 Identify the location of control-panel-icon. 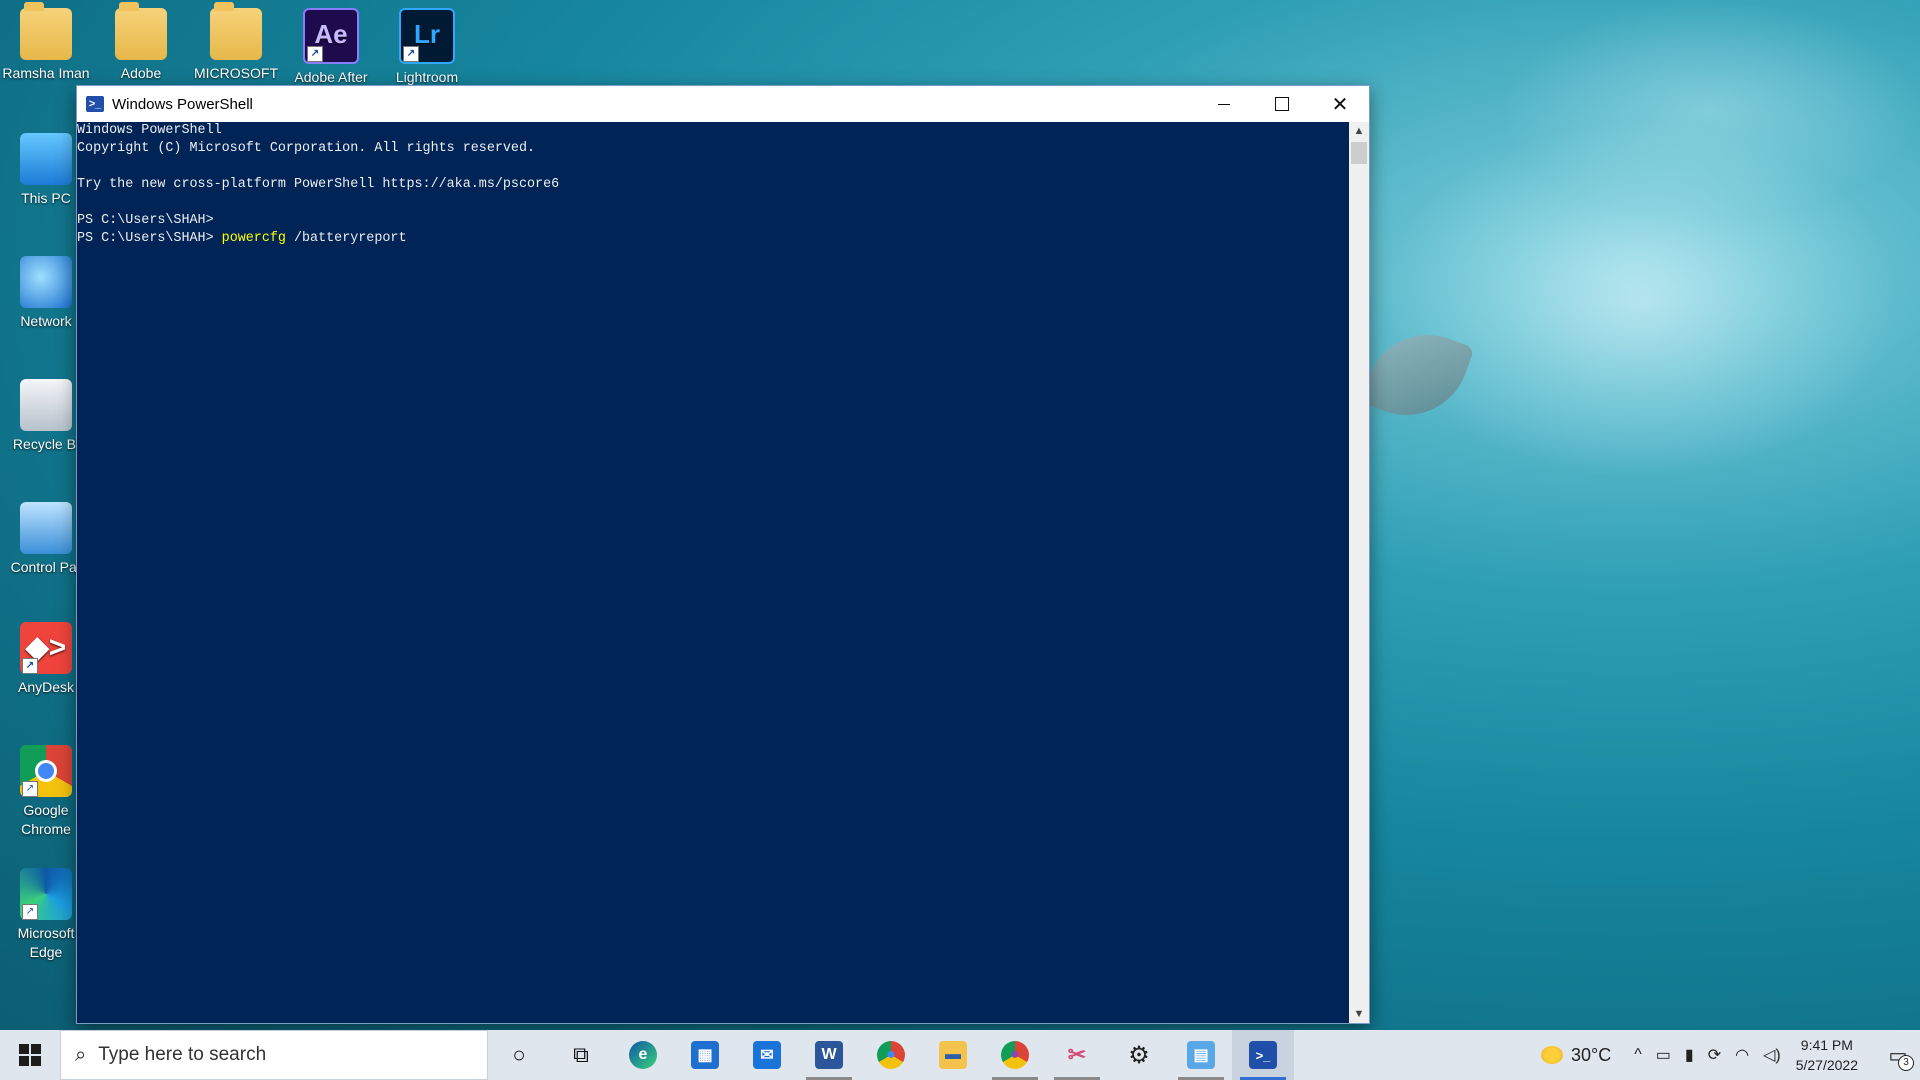
(46, 528).